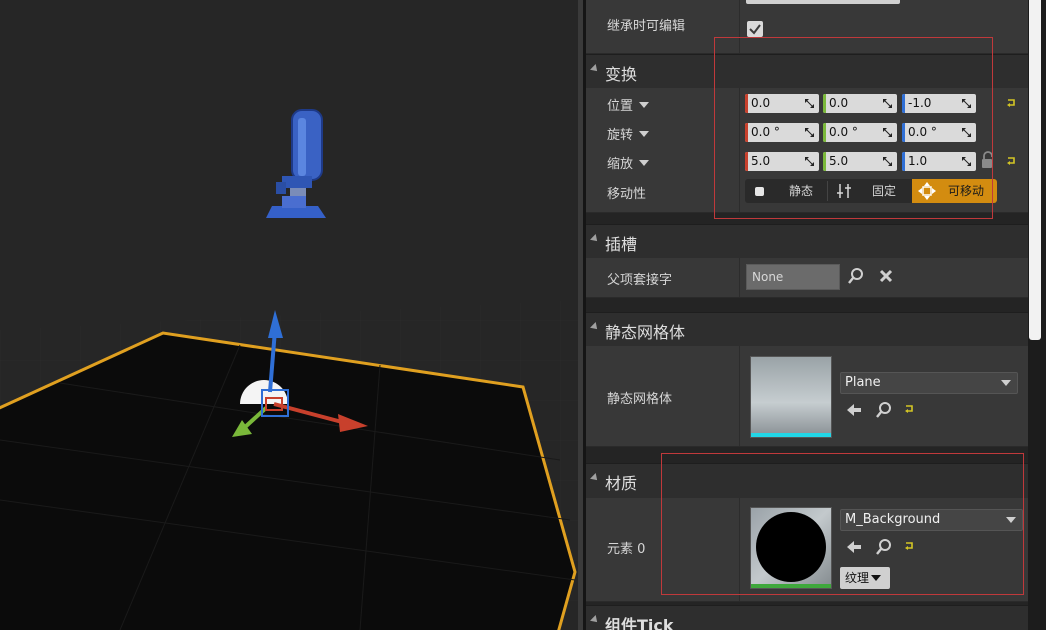  What do you see at coordinates (628, 104) in the screenshot?
I see `location-label: 位置` at bounding box center [628, 104].